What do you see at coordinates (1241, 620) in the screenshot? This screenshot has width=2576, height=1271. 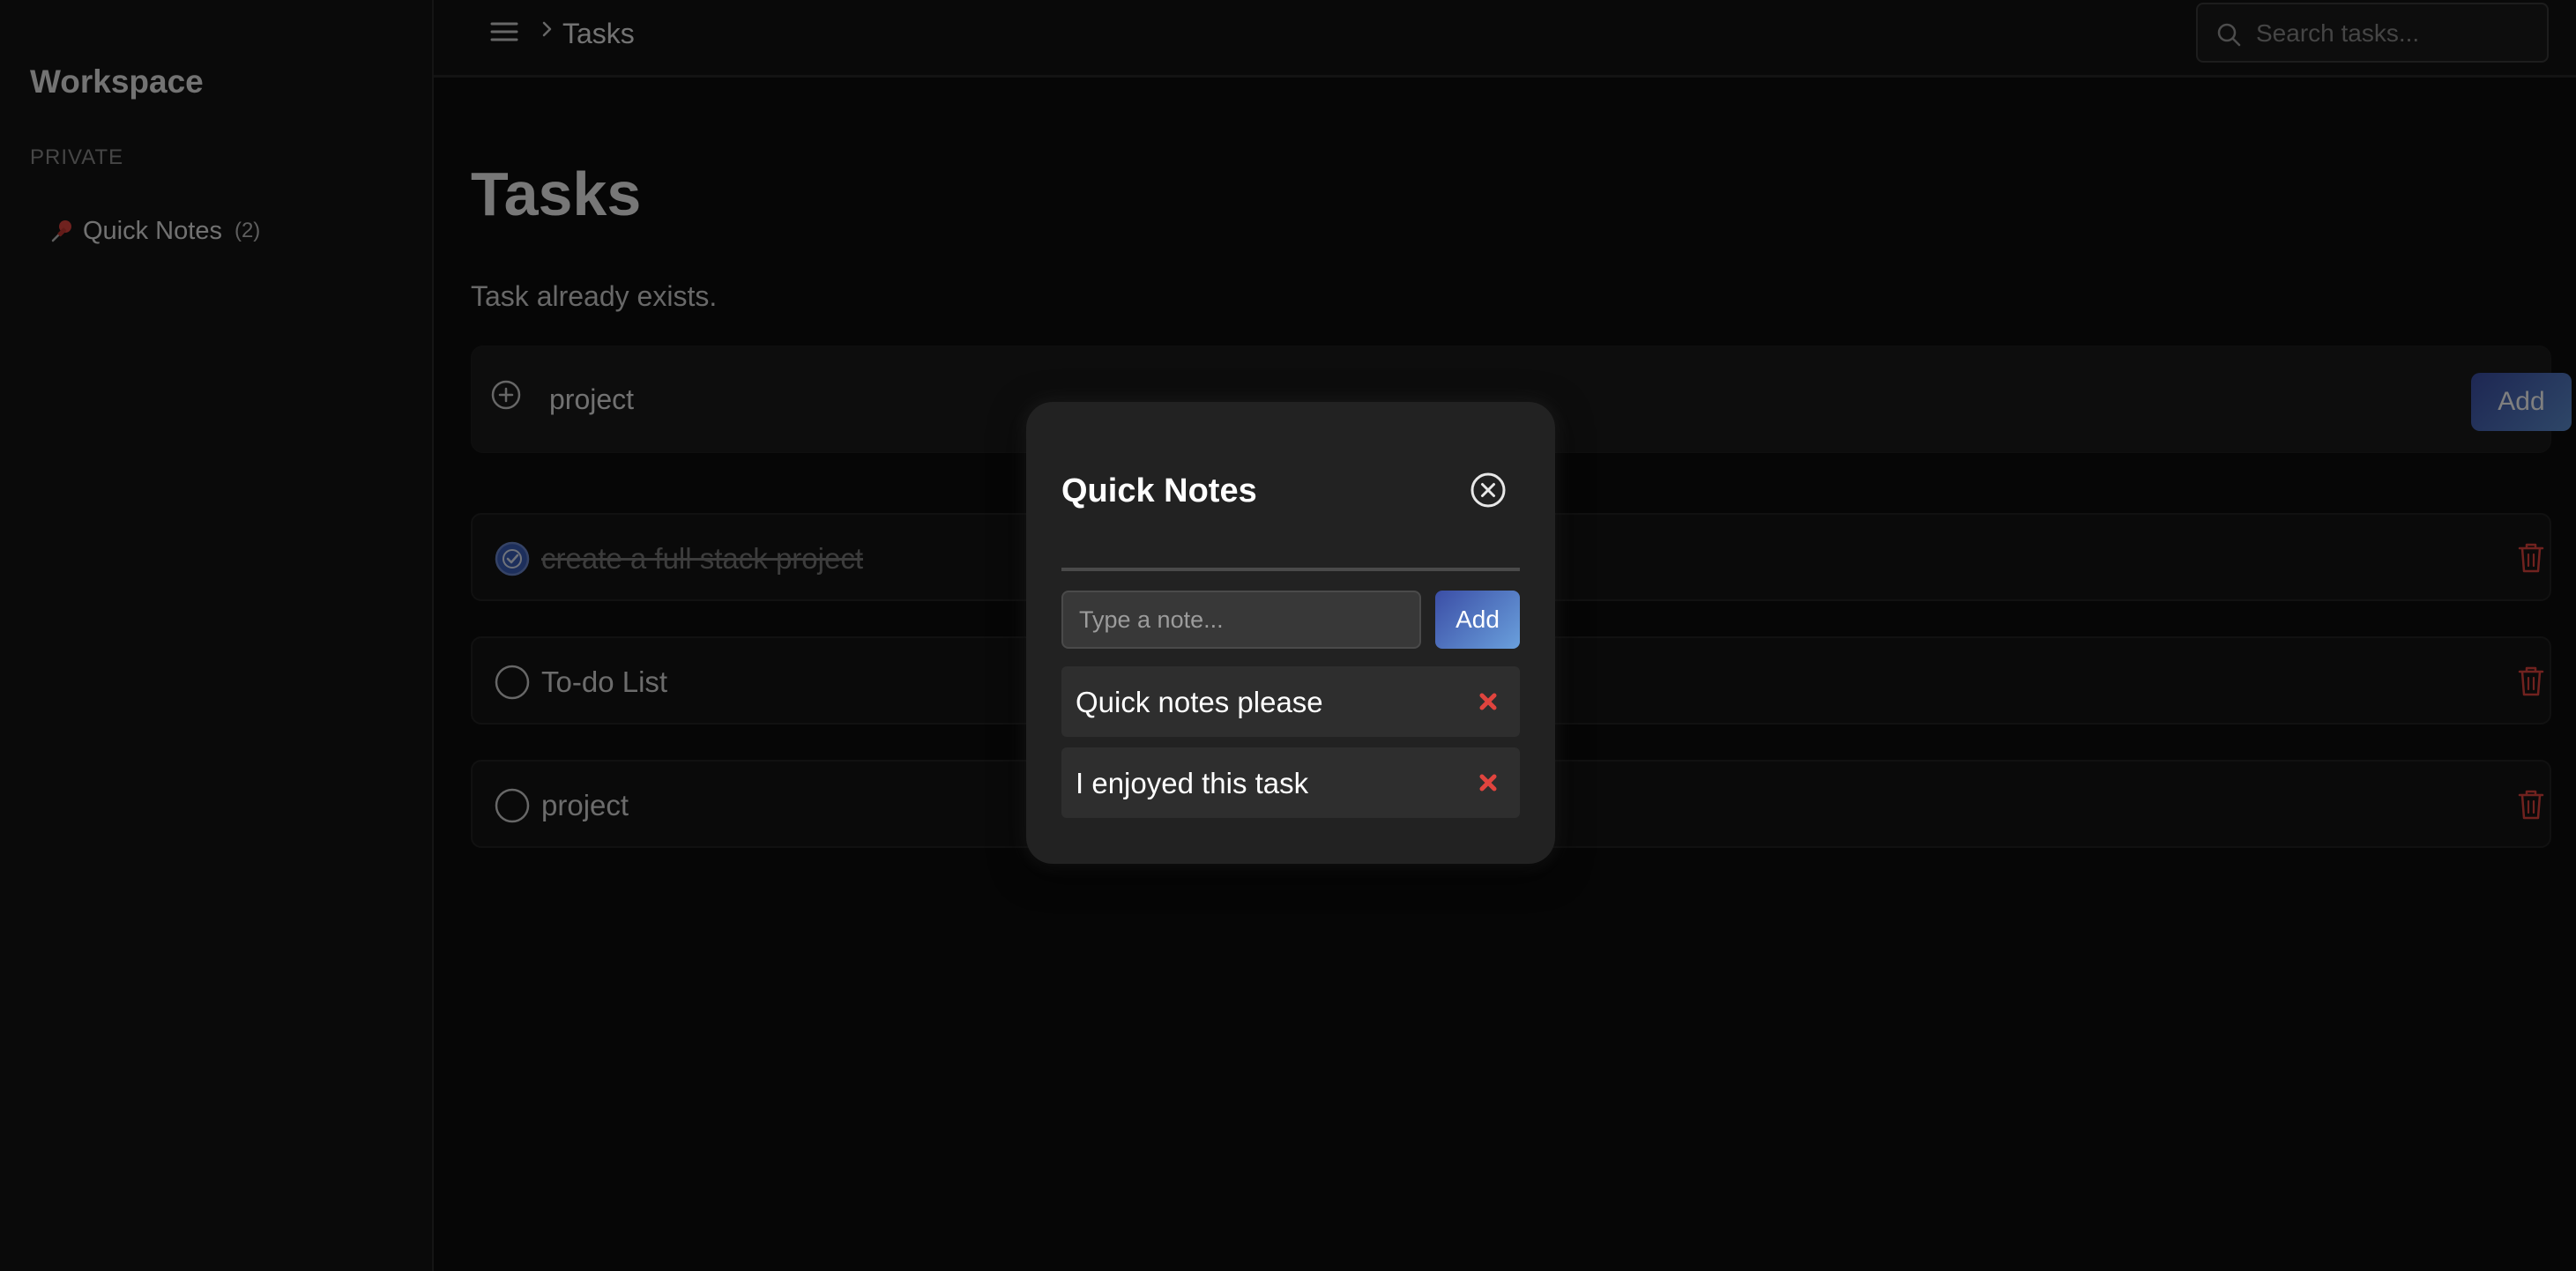 I see `note-input` at bounding box center [1241, 620].